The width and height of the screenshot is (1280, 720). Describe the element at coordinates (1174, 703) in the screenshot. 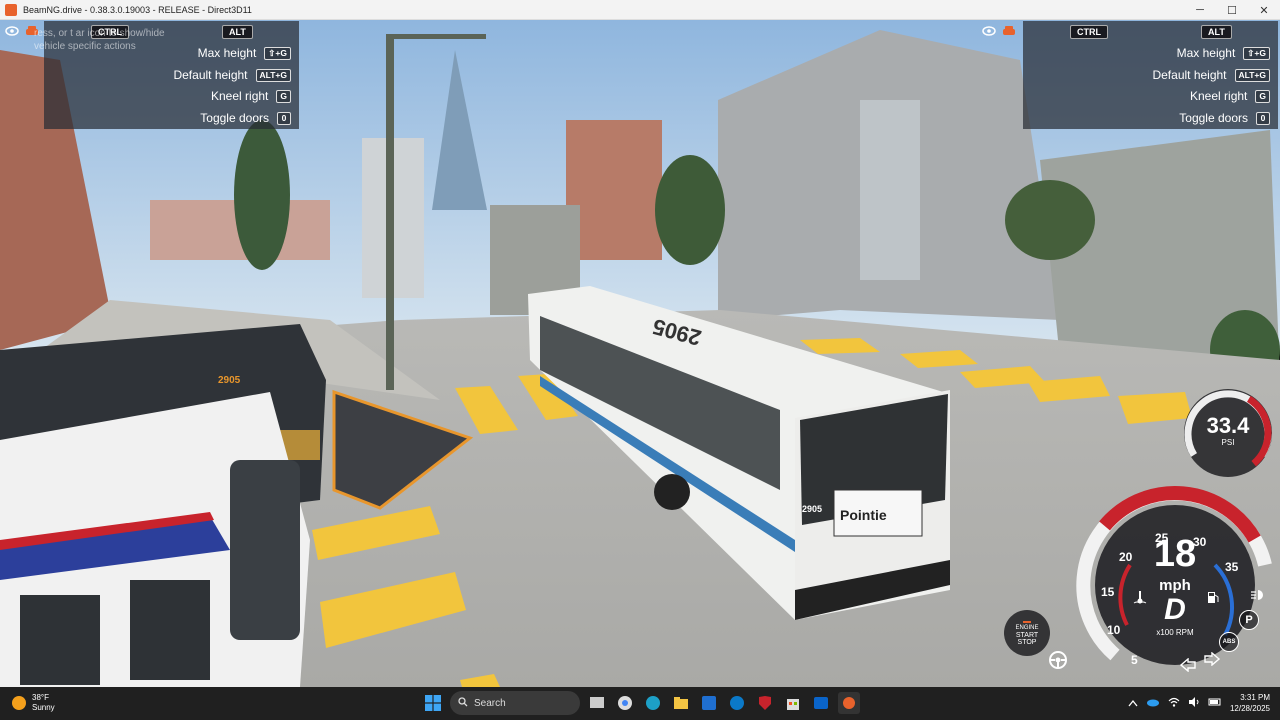

I see `wifi-icon` at that location.